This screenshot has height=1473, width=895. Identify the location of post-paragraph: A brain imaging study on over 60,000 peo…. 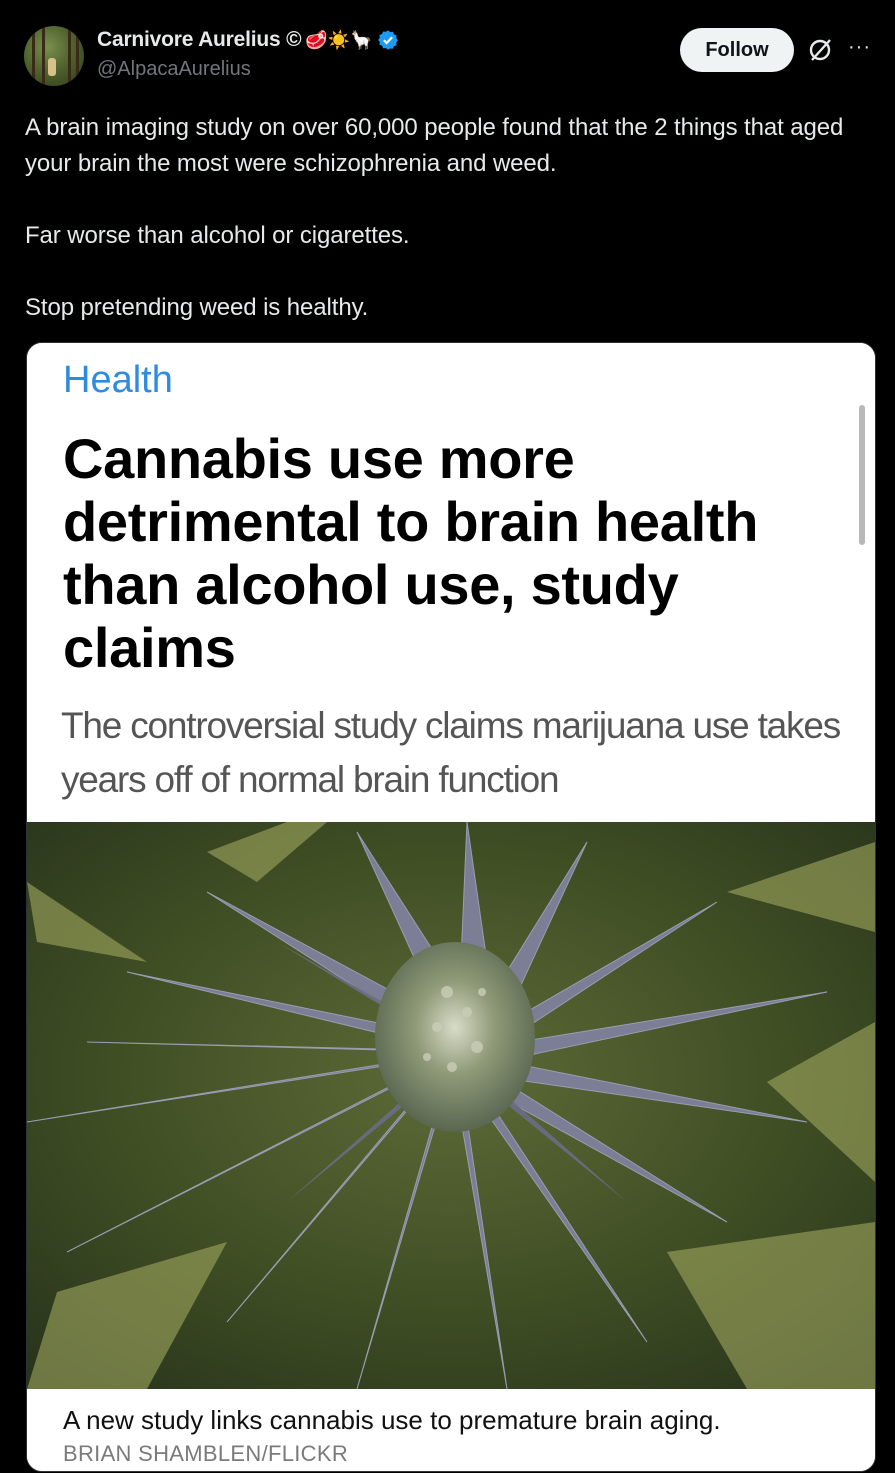
(434, 145).